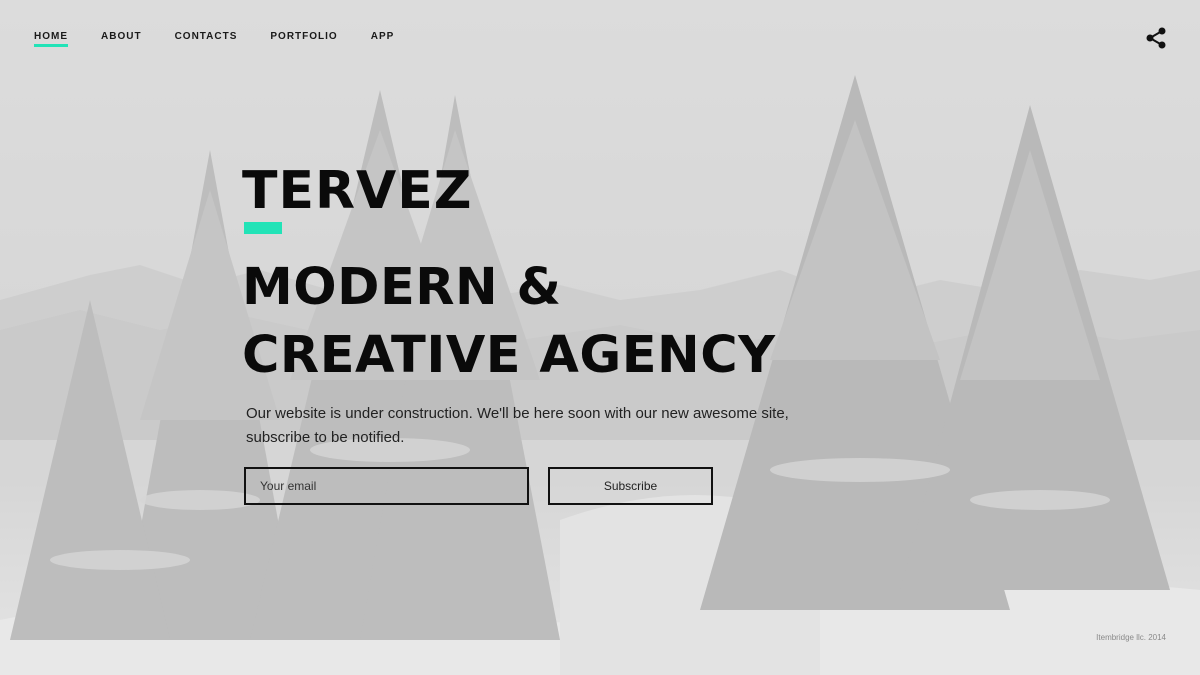 The height and width of the screenshot is (675, 1200). I want to click on brand-title: TERVEZ, so click(357, 191).